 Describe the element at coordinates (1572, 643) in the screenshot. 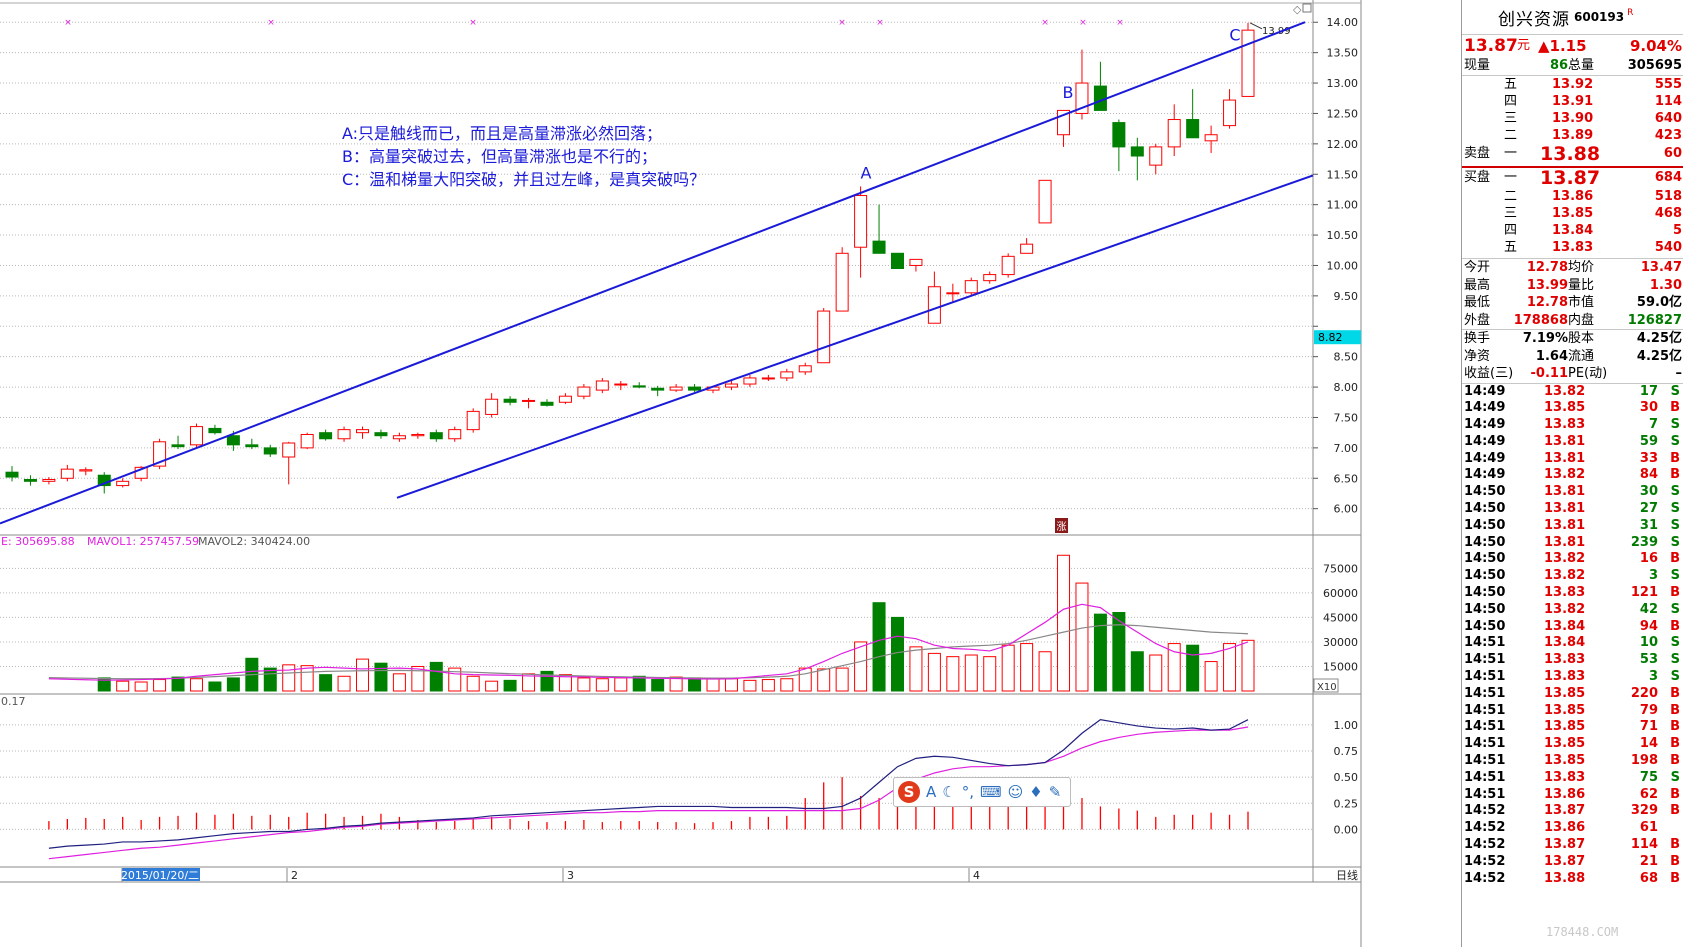

I see `tick-row: 14:51 13.84 10 S` at that location.